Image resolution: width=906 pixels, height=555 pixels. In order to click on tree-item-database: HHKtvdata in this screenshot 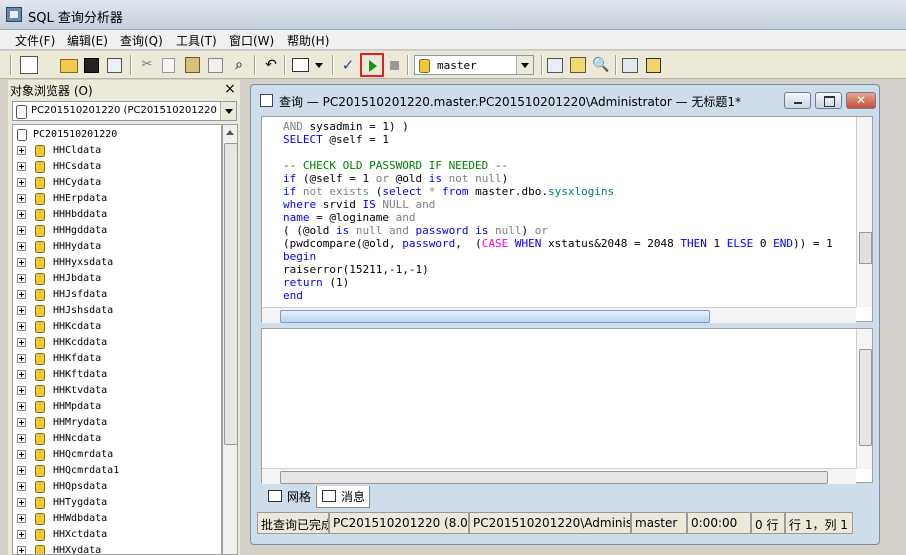, I will do `click(117, 391)`.